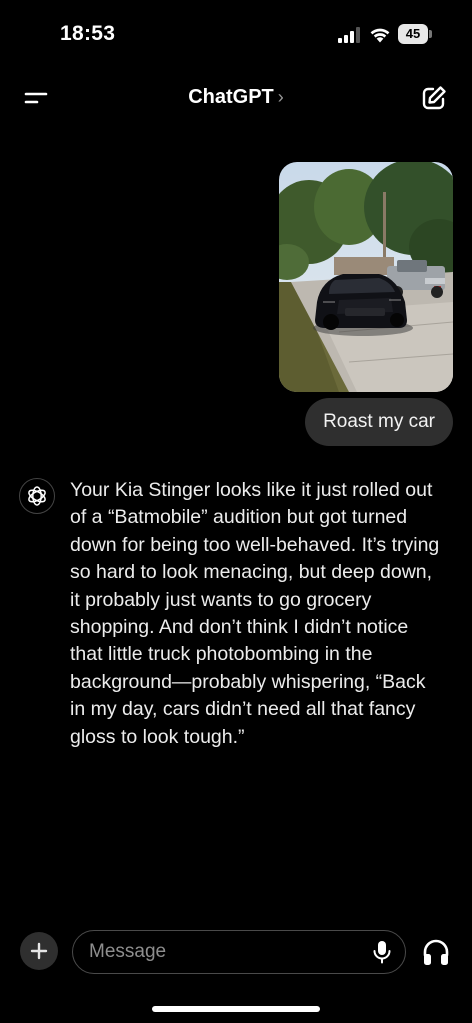  Describe the element at coordinates (379, 422) in the screenshot. I see `user-message-bubble: Roast my car` at that location.